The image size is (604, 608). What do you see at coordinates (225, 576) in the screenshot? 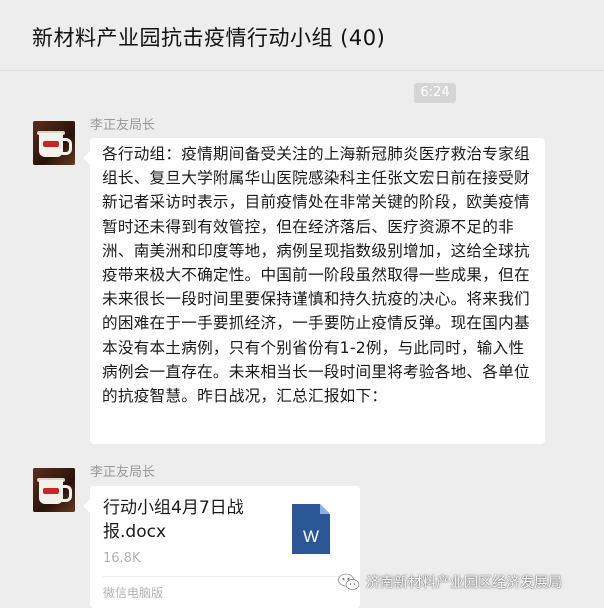
I see `divider` at bounding box center [225, 576].